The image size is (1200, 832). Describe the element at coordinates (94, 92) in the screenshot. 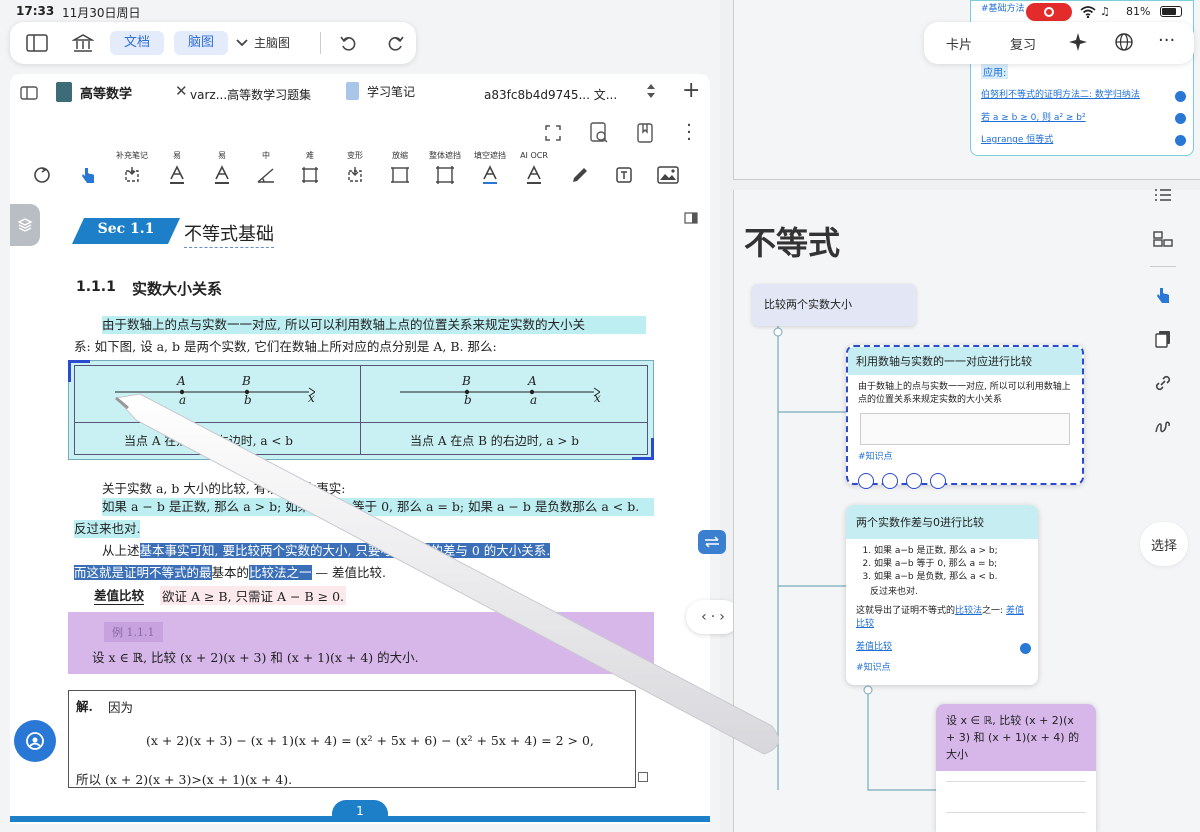

I see `tab-higher-math: 高等数学` at that location.